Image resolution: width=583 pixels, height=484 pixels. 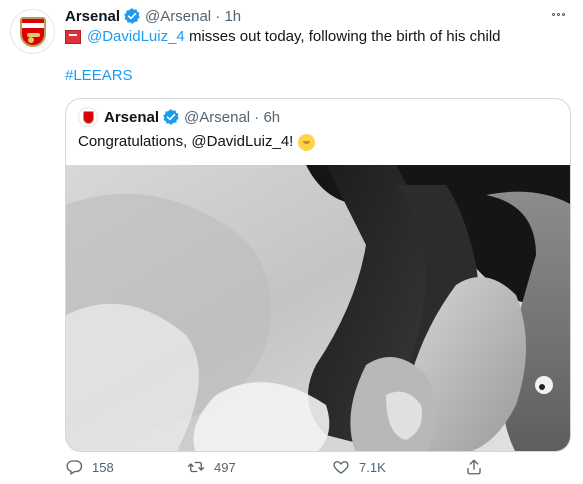 What do you see at coordinates (285, 468) in the screenshot?
I see `tweet-actions: 158 497 7.1K` at bounding box center [285, 468].